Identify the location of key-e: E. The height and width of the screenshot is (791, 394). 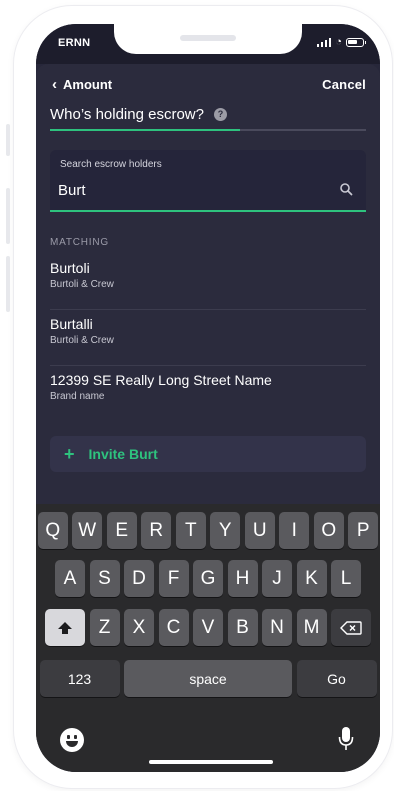
(121, 530).